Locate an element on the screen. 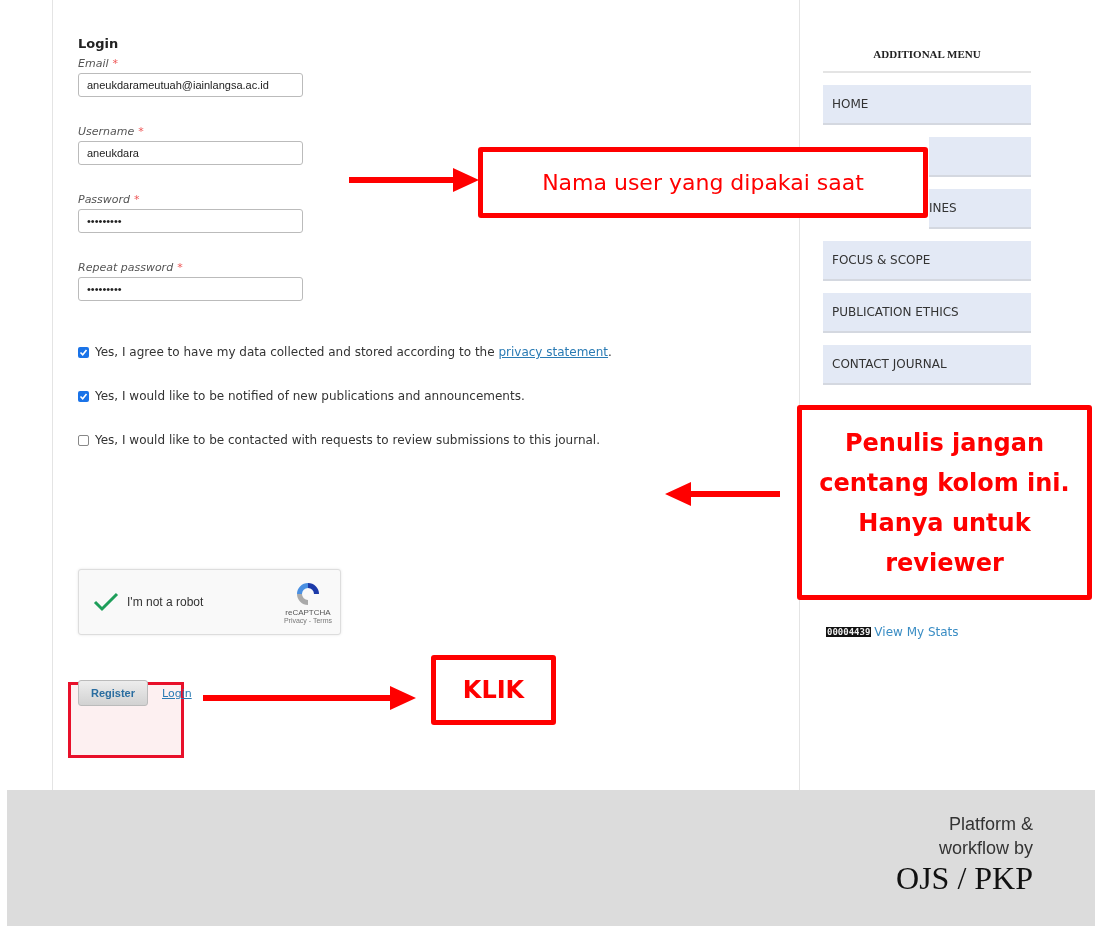  form-title: Login is located at coordinates (99, 43).